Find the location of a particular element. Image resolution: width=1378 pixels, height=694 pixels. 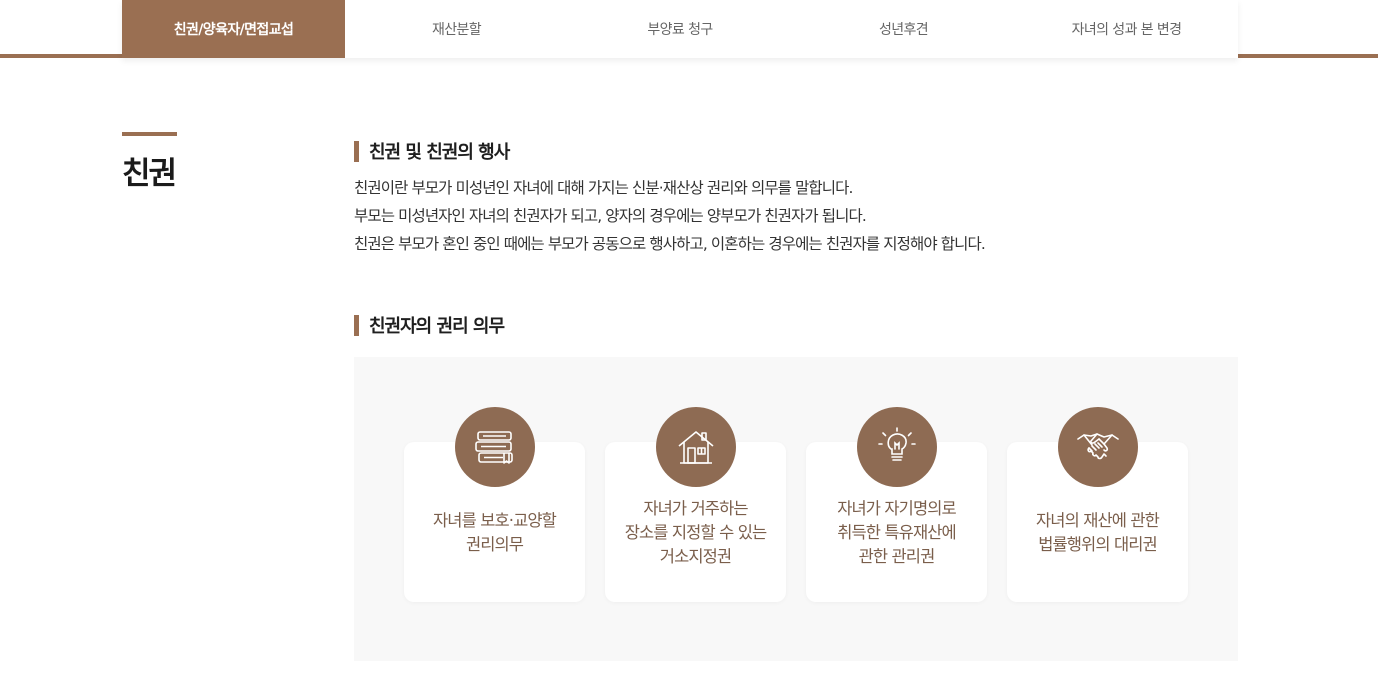

category-tabs: 친권/양육자/면접교섭 재산분할 부양료 청구 성년후견 자녀의 성과 본 변경 is located at coordinates (680, 29).